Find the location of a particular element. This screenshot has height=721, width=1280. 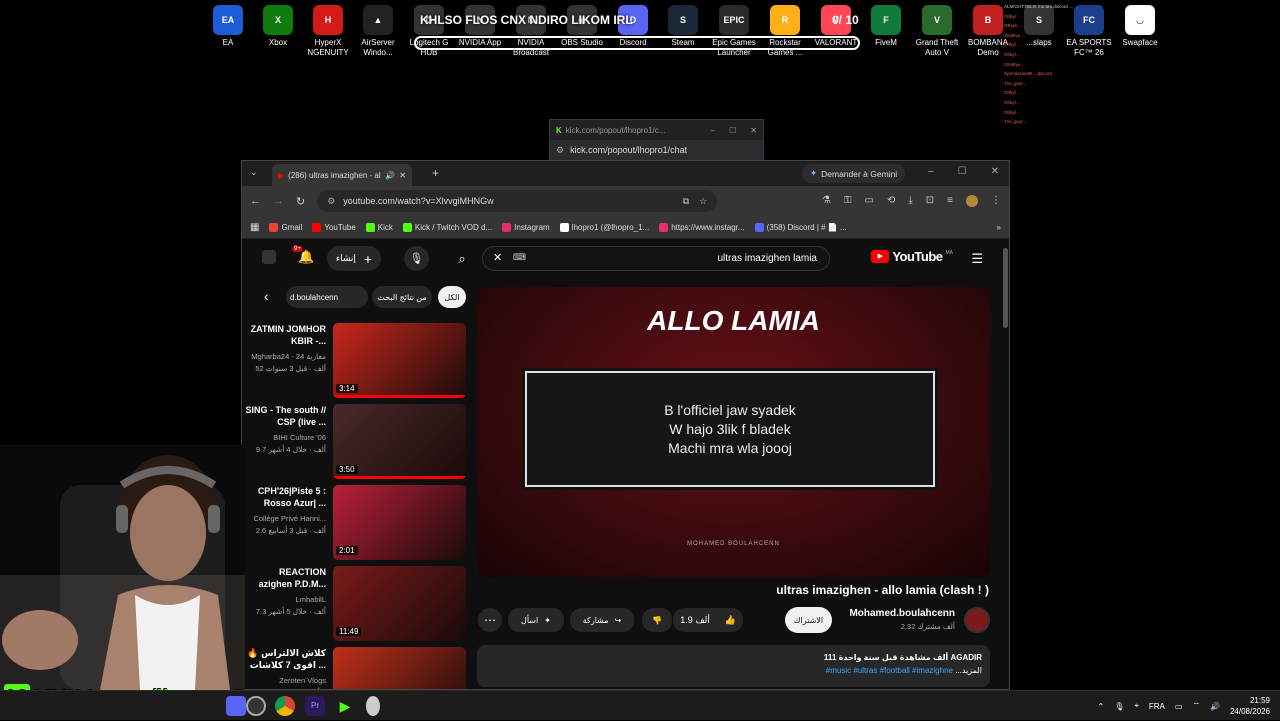

profile-avatar is located at coordinates (972, 201).